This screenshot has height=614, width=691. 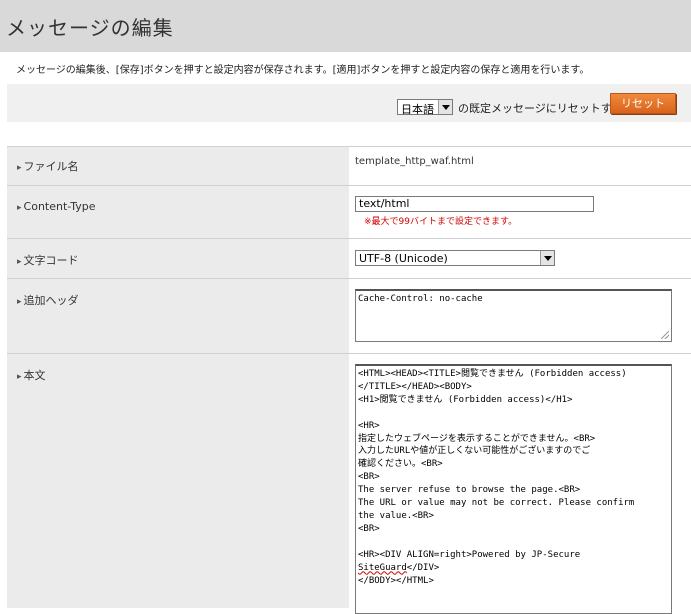 What do you see at coordinates (415, 386) in the screenshot?
I see `body-line: </TITLE></HEAD><BODY>` at bounding box center [415, 386].